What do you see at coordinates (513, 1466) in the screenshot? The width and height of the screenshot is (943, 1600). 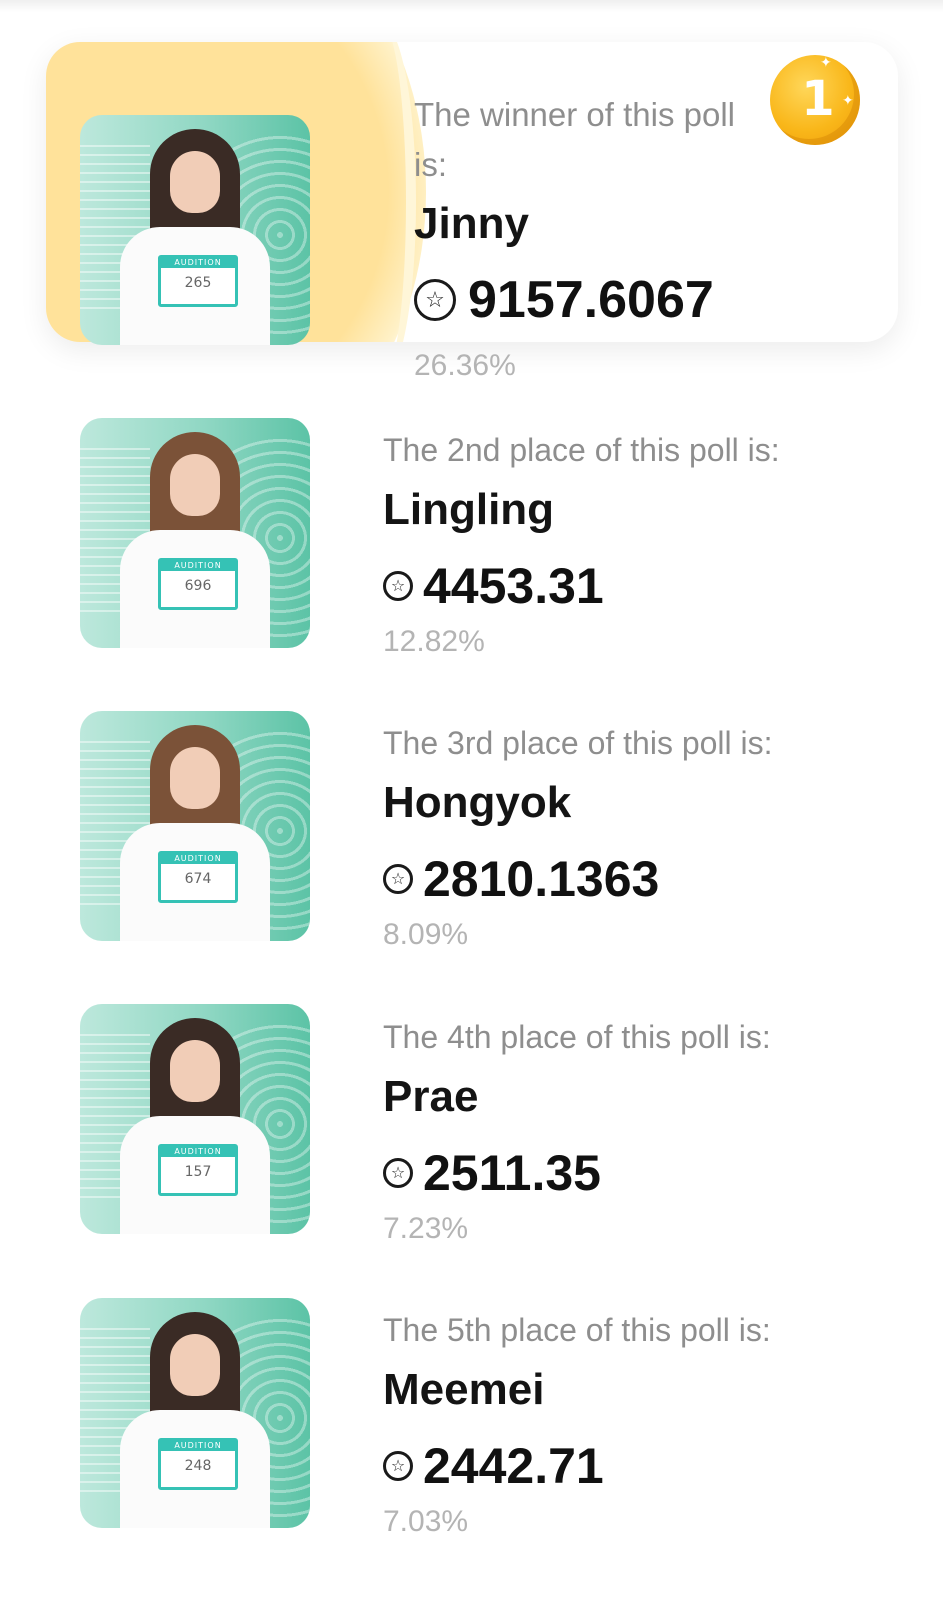 I see `score-value: 2442.71` at bounding box center [513, 1466].